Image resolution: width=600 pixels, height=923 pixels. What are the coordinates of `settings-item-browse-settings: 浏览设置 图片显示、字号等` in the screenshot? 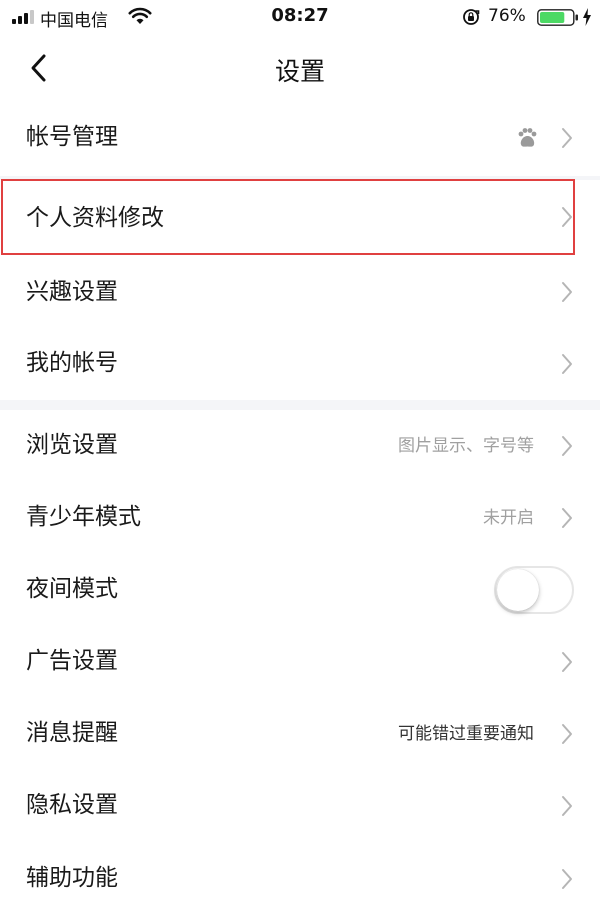 It's located at (300, 446).